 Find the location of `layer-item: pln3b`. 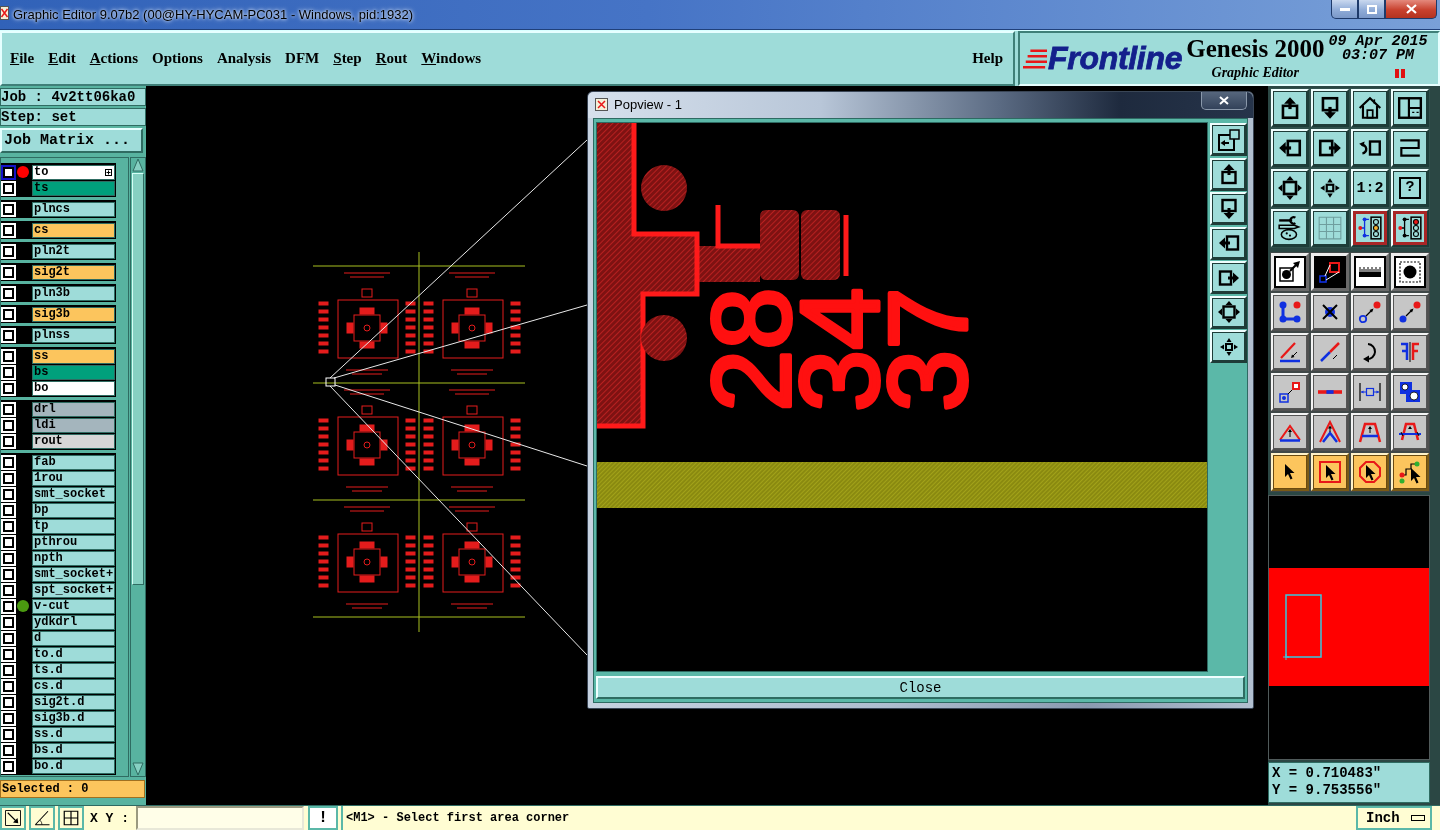

layer-item: pln3b is located at coordinates (73, 293).